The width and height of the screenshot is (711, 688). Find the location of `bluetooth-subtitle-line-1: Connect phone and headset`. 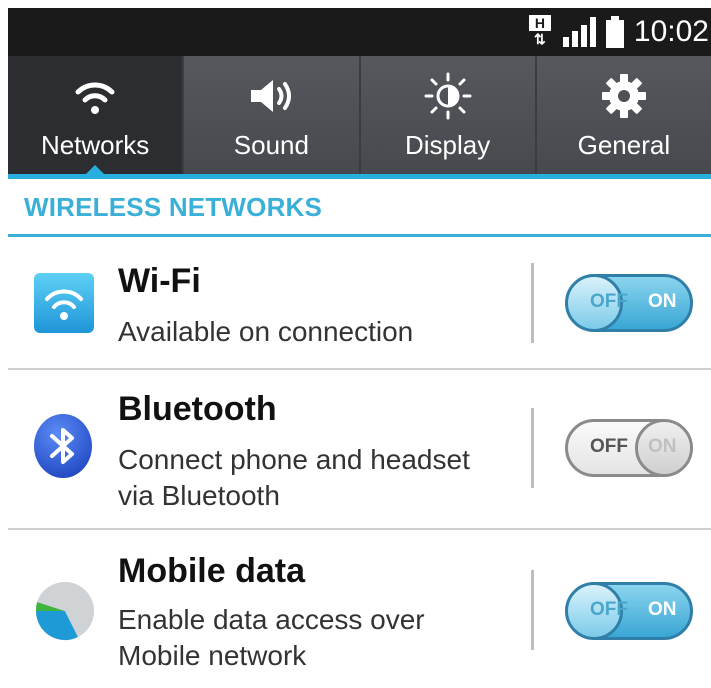

bluetooth-subtitle-line-1: Connect phone and headset is located at coordinates (294, 459).